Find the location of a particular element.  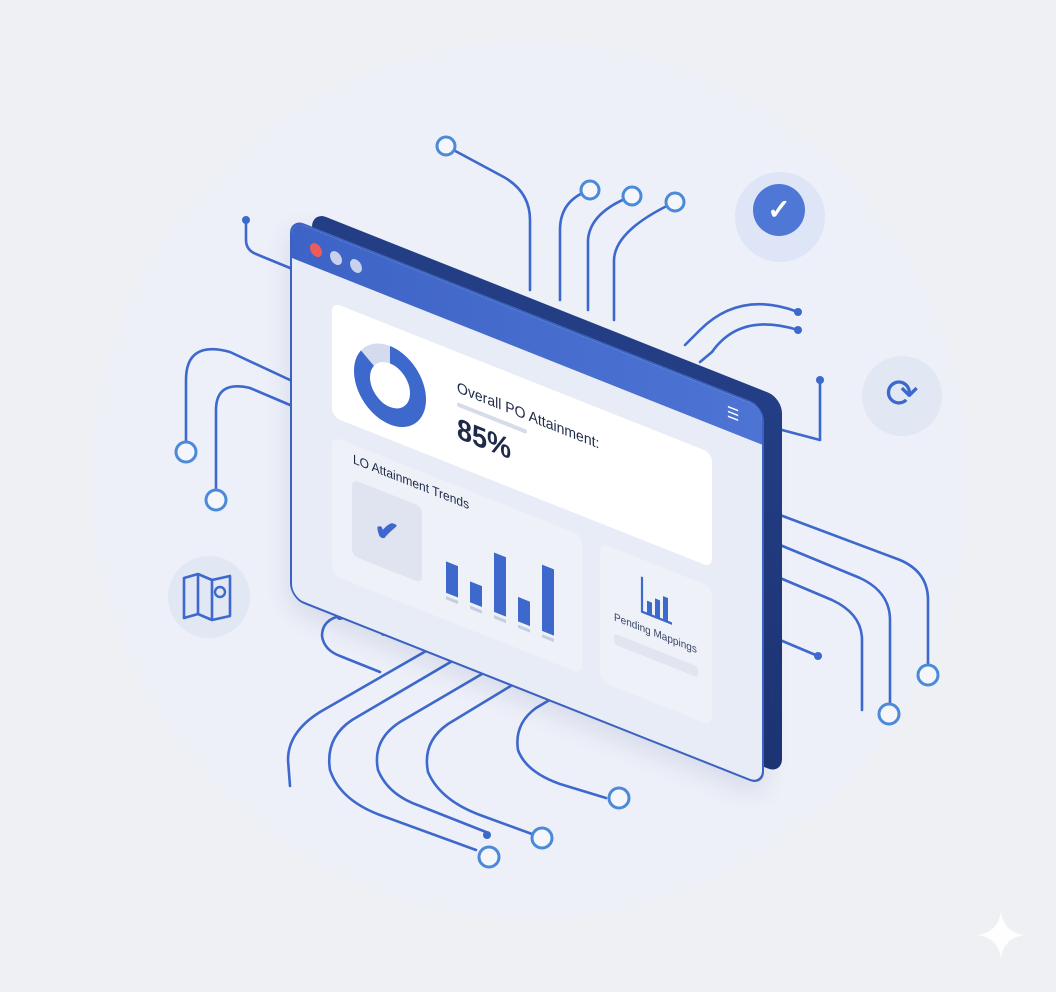

maximize-dot is located at coordinates (356, 266).